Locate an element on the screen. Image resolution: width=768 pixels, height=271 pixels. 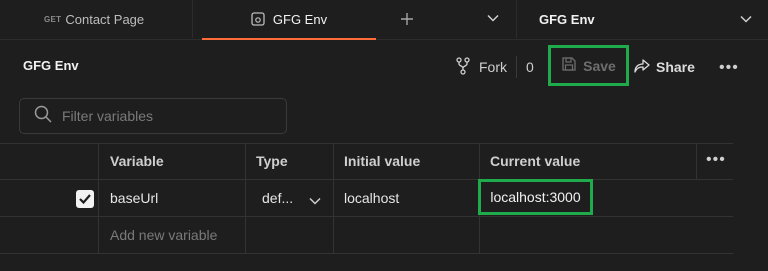
share-icon is located at coordinates (645, 67).